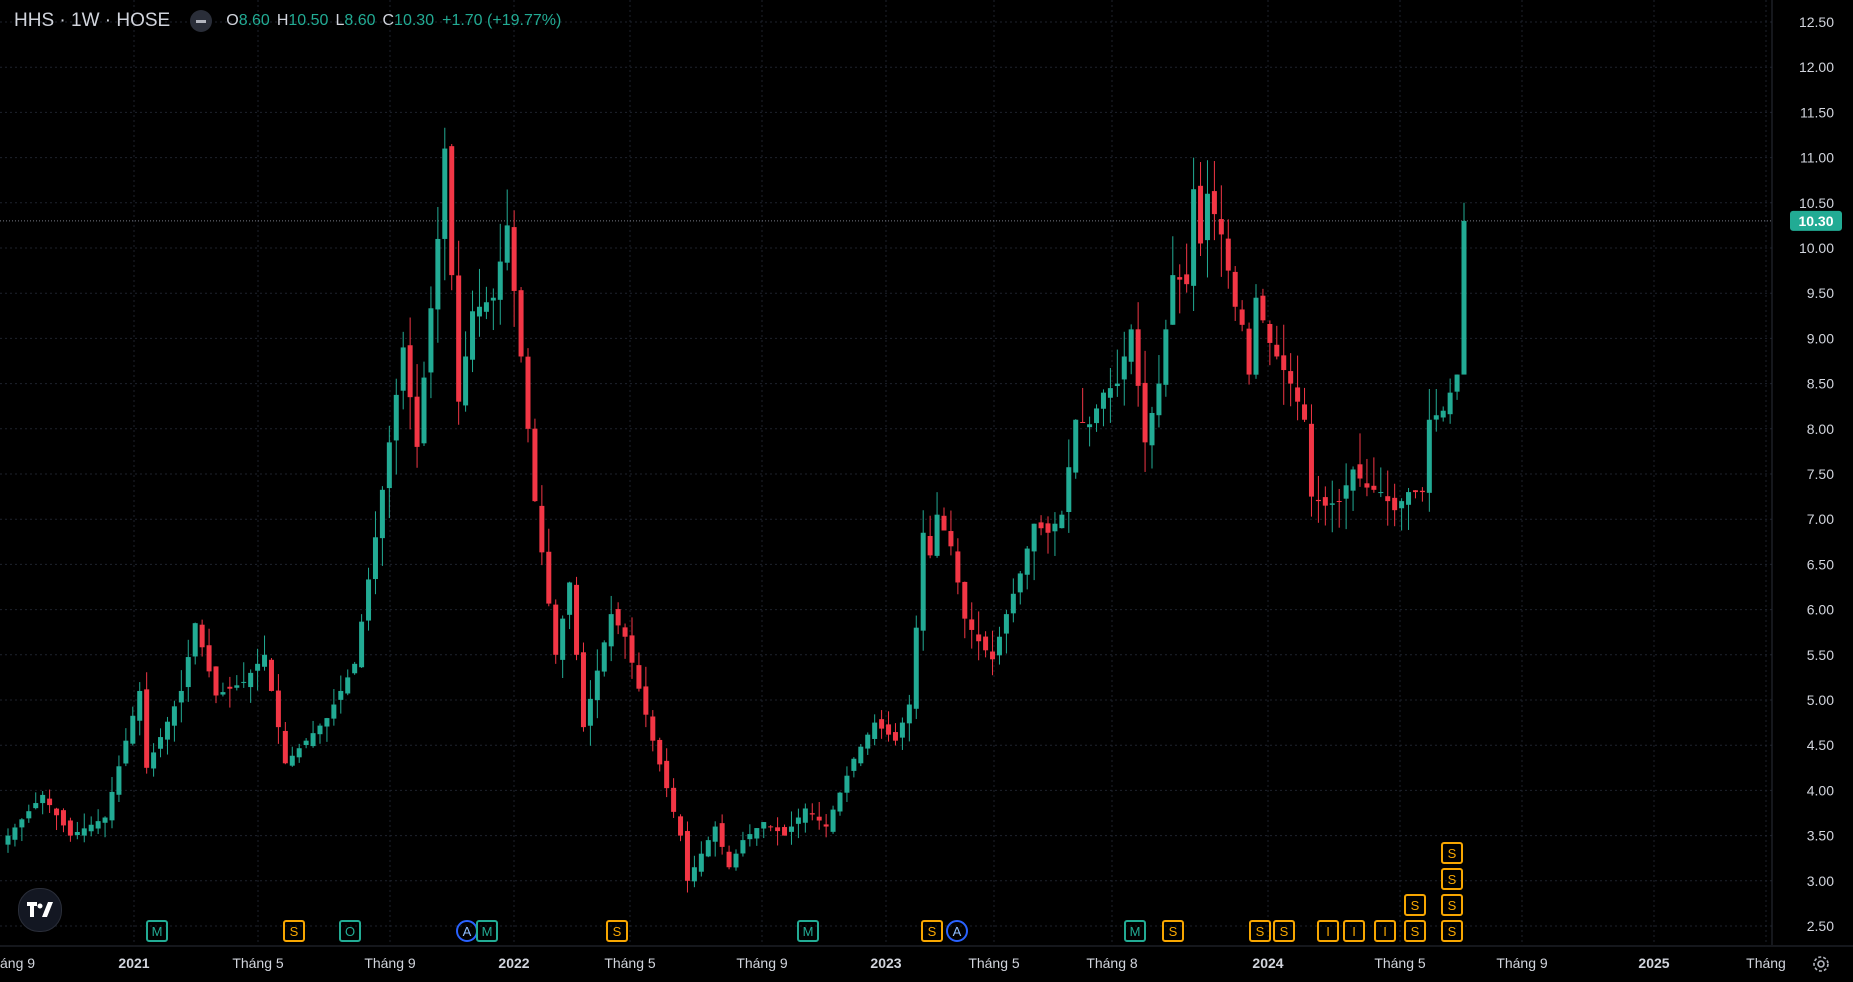 This screenshot has height=982, width=1853. Describe the element at coordinates (1821, 964) in the screenshot. I see `gear-icon` at that location.